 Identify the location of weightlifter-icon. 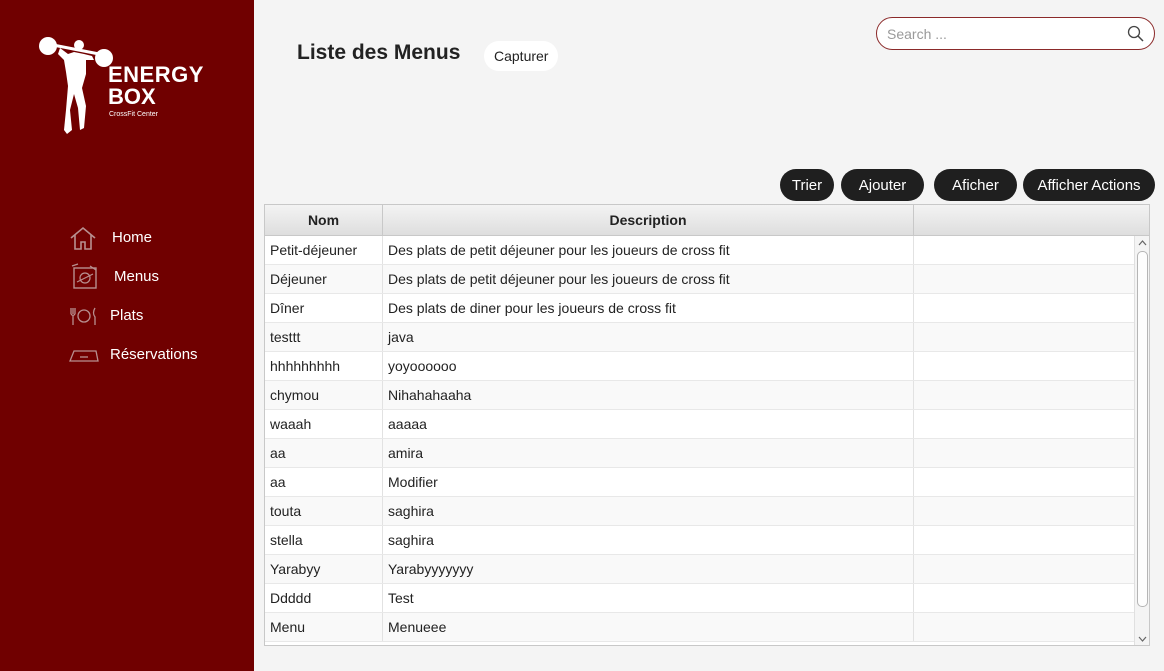
(76, 85).